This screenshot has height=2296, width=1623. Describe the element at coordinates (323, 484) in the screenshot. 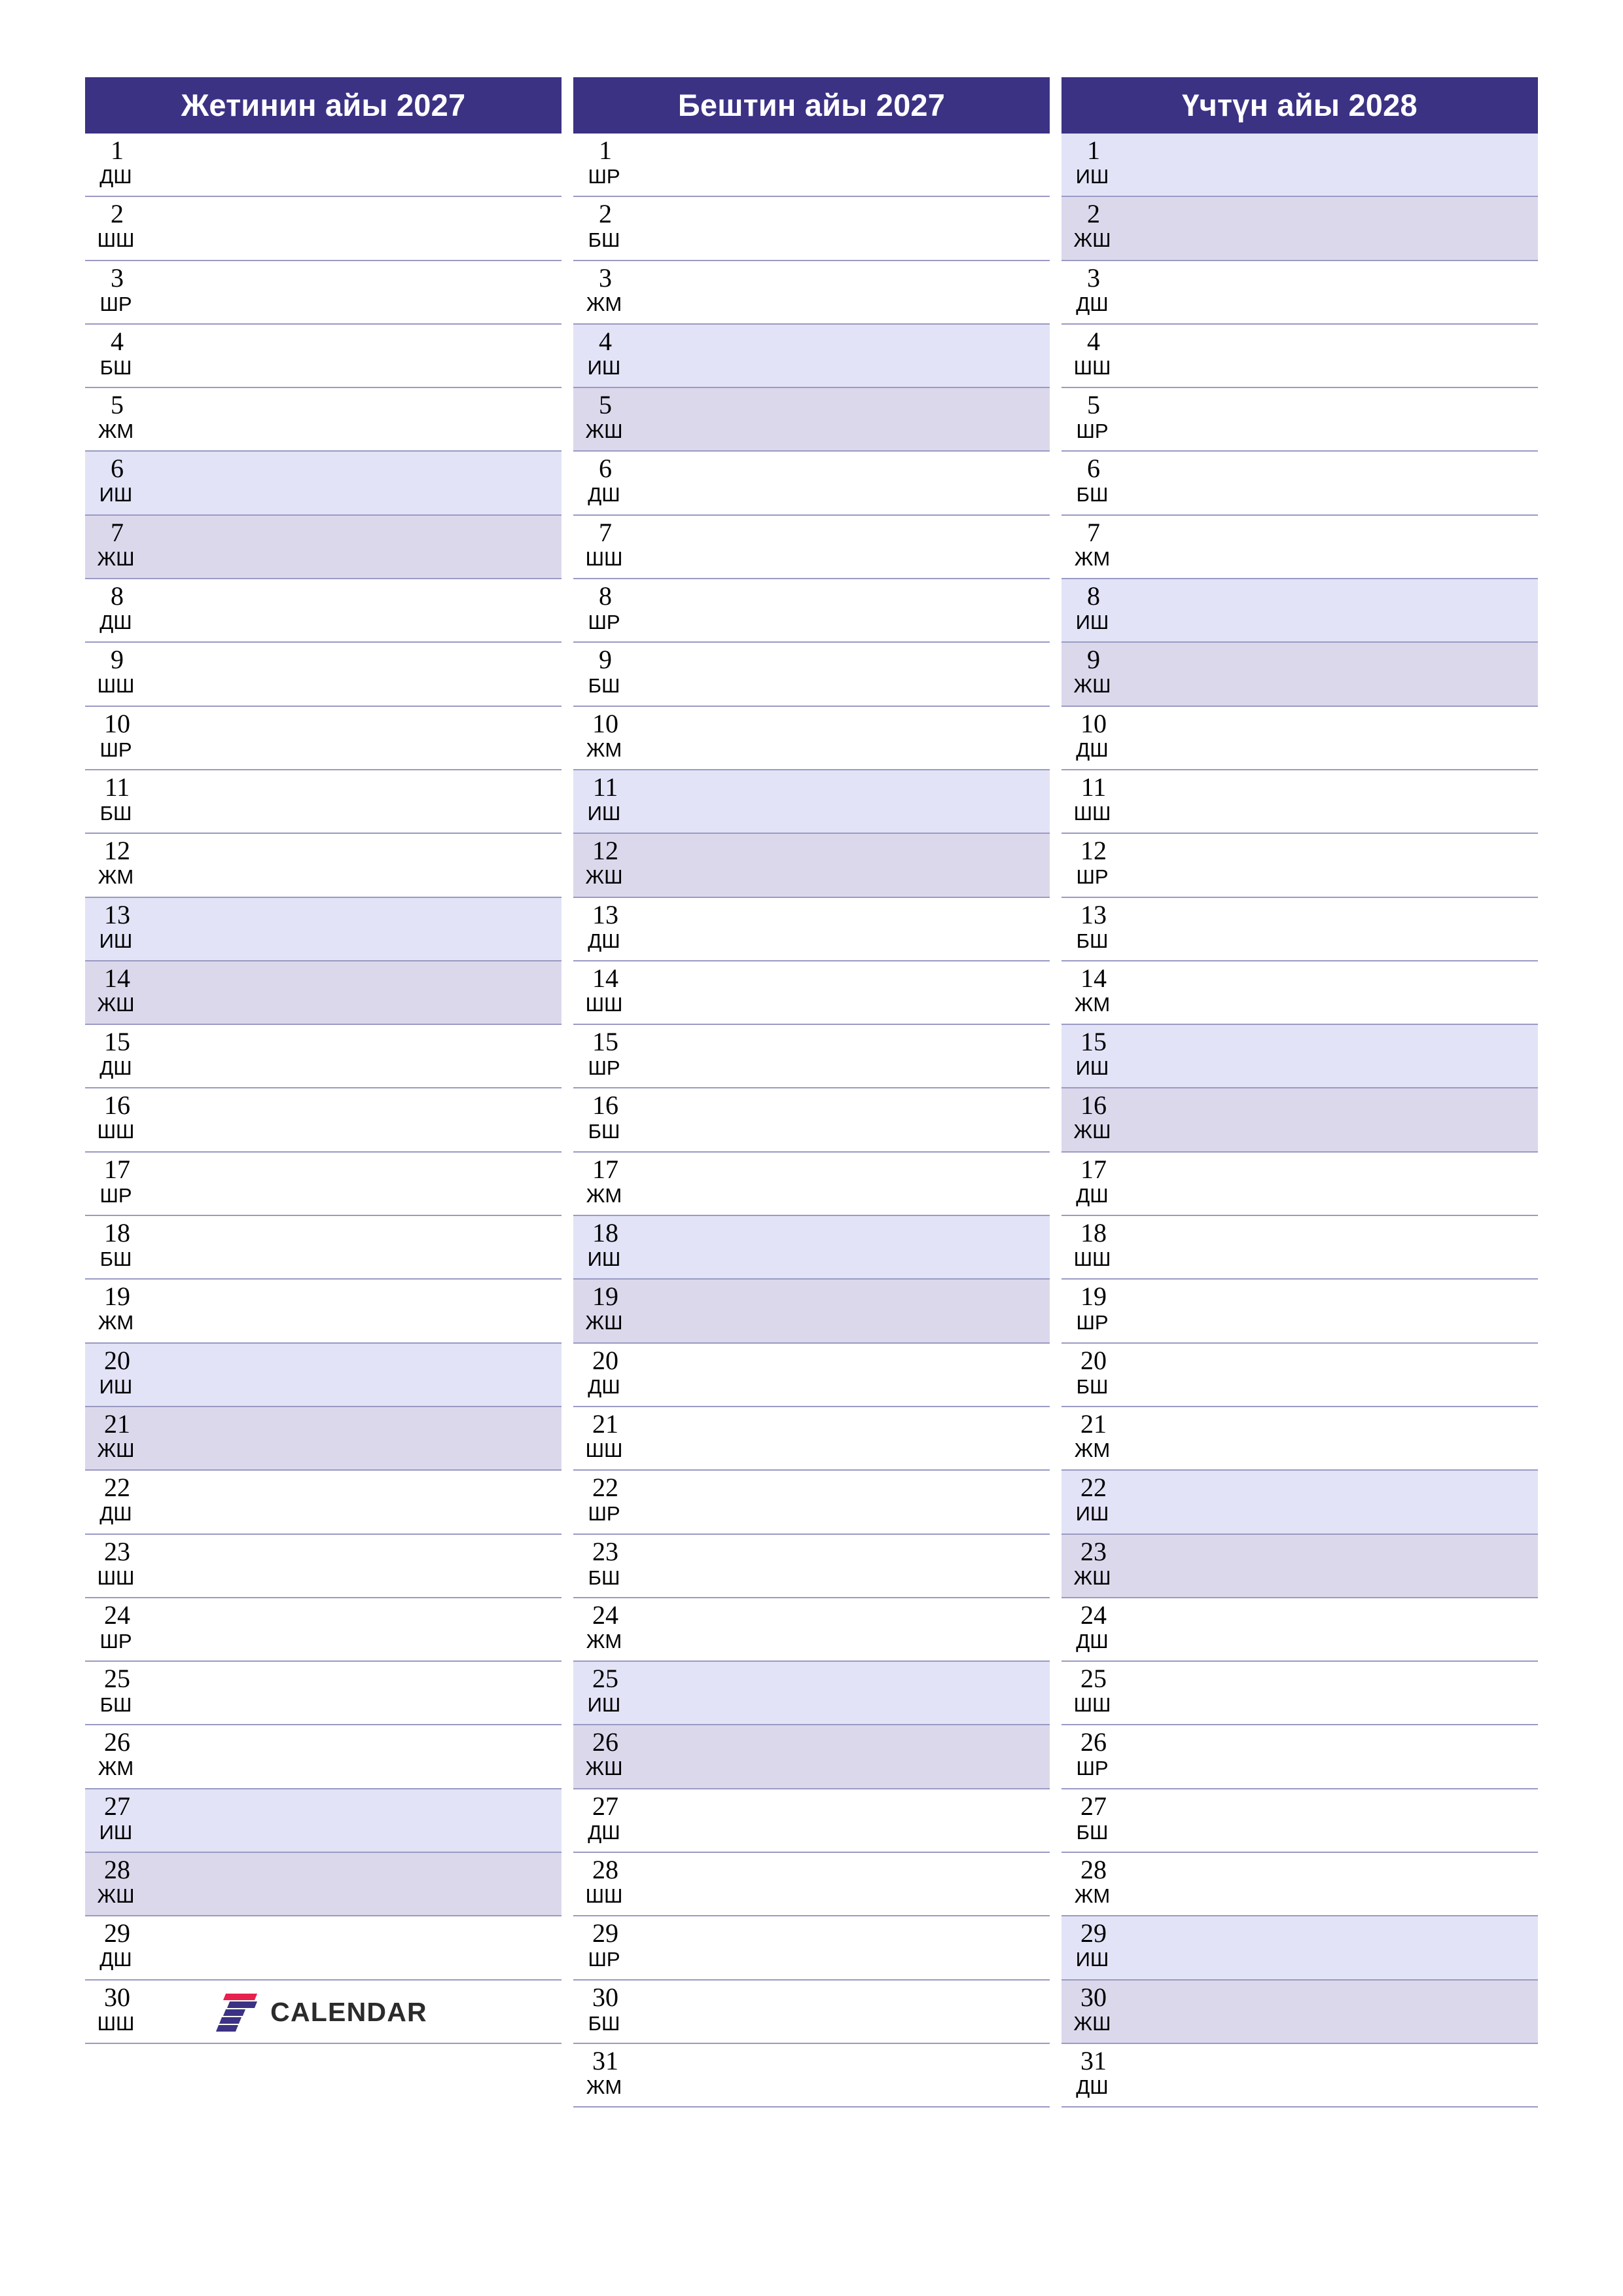

I see `day-row: 6 ИШ` at that location.